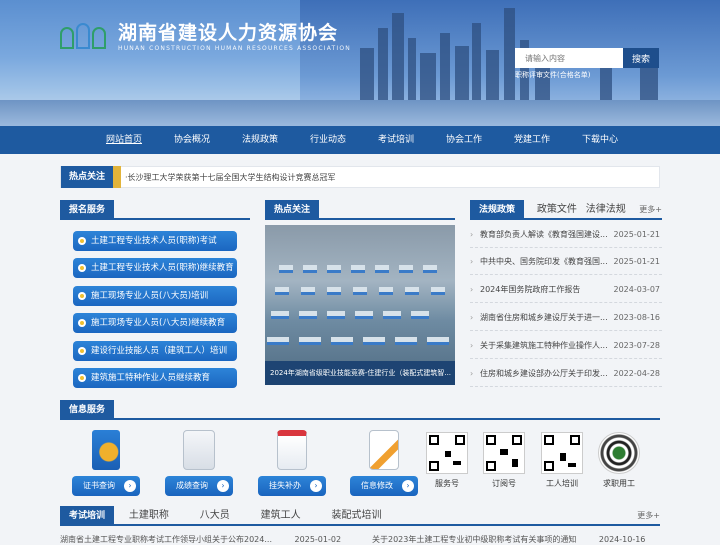  What do you see at coordinates (552, 75) in the screenshot?
I see `search-hint-link: 职称评审文件(合格名单)` at bounding box center [552, 75].